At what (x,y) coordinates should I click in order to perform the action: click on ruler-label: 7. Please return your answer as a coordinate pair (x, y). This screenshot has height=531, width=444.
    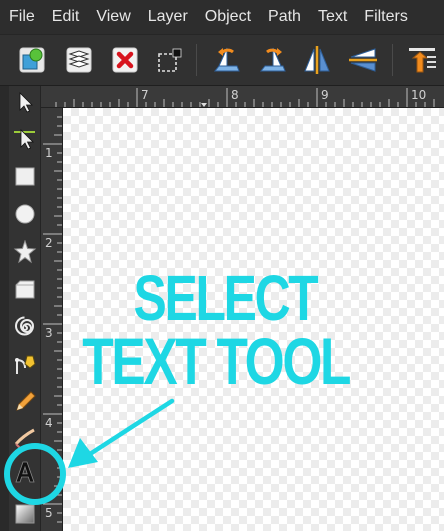
    Looking at the image, I should click on (145, 95).